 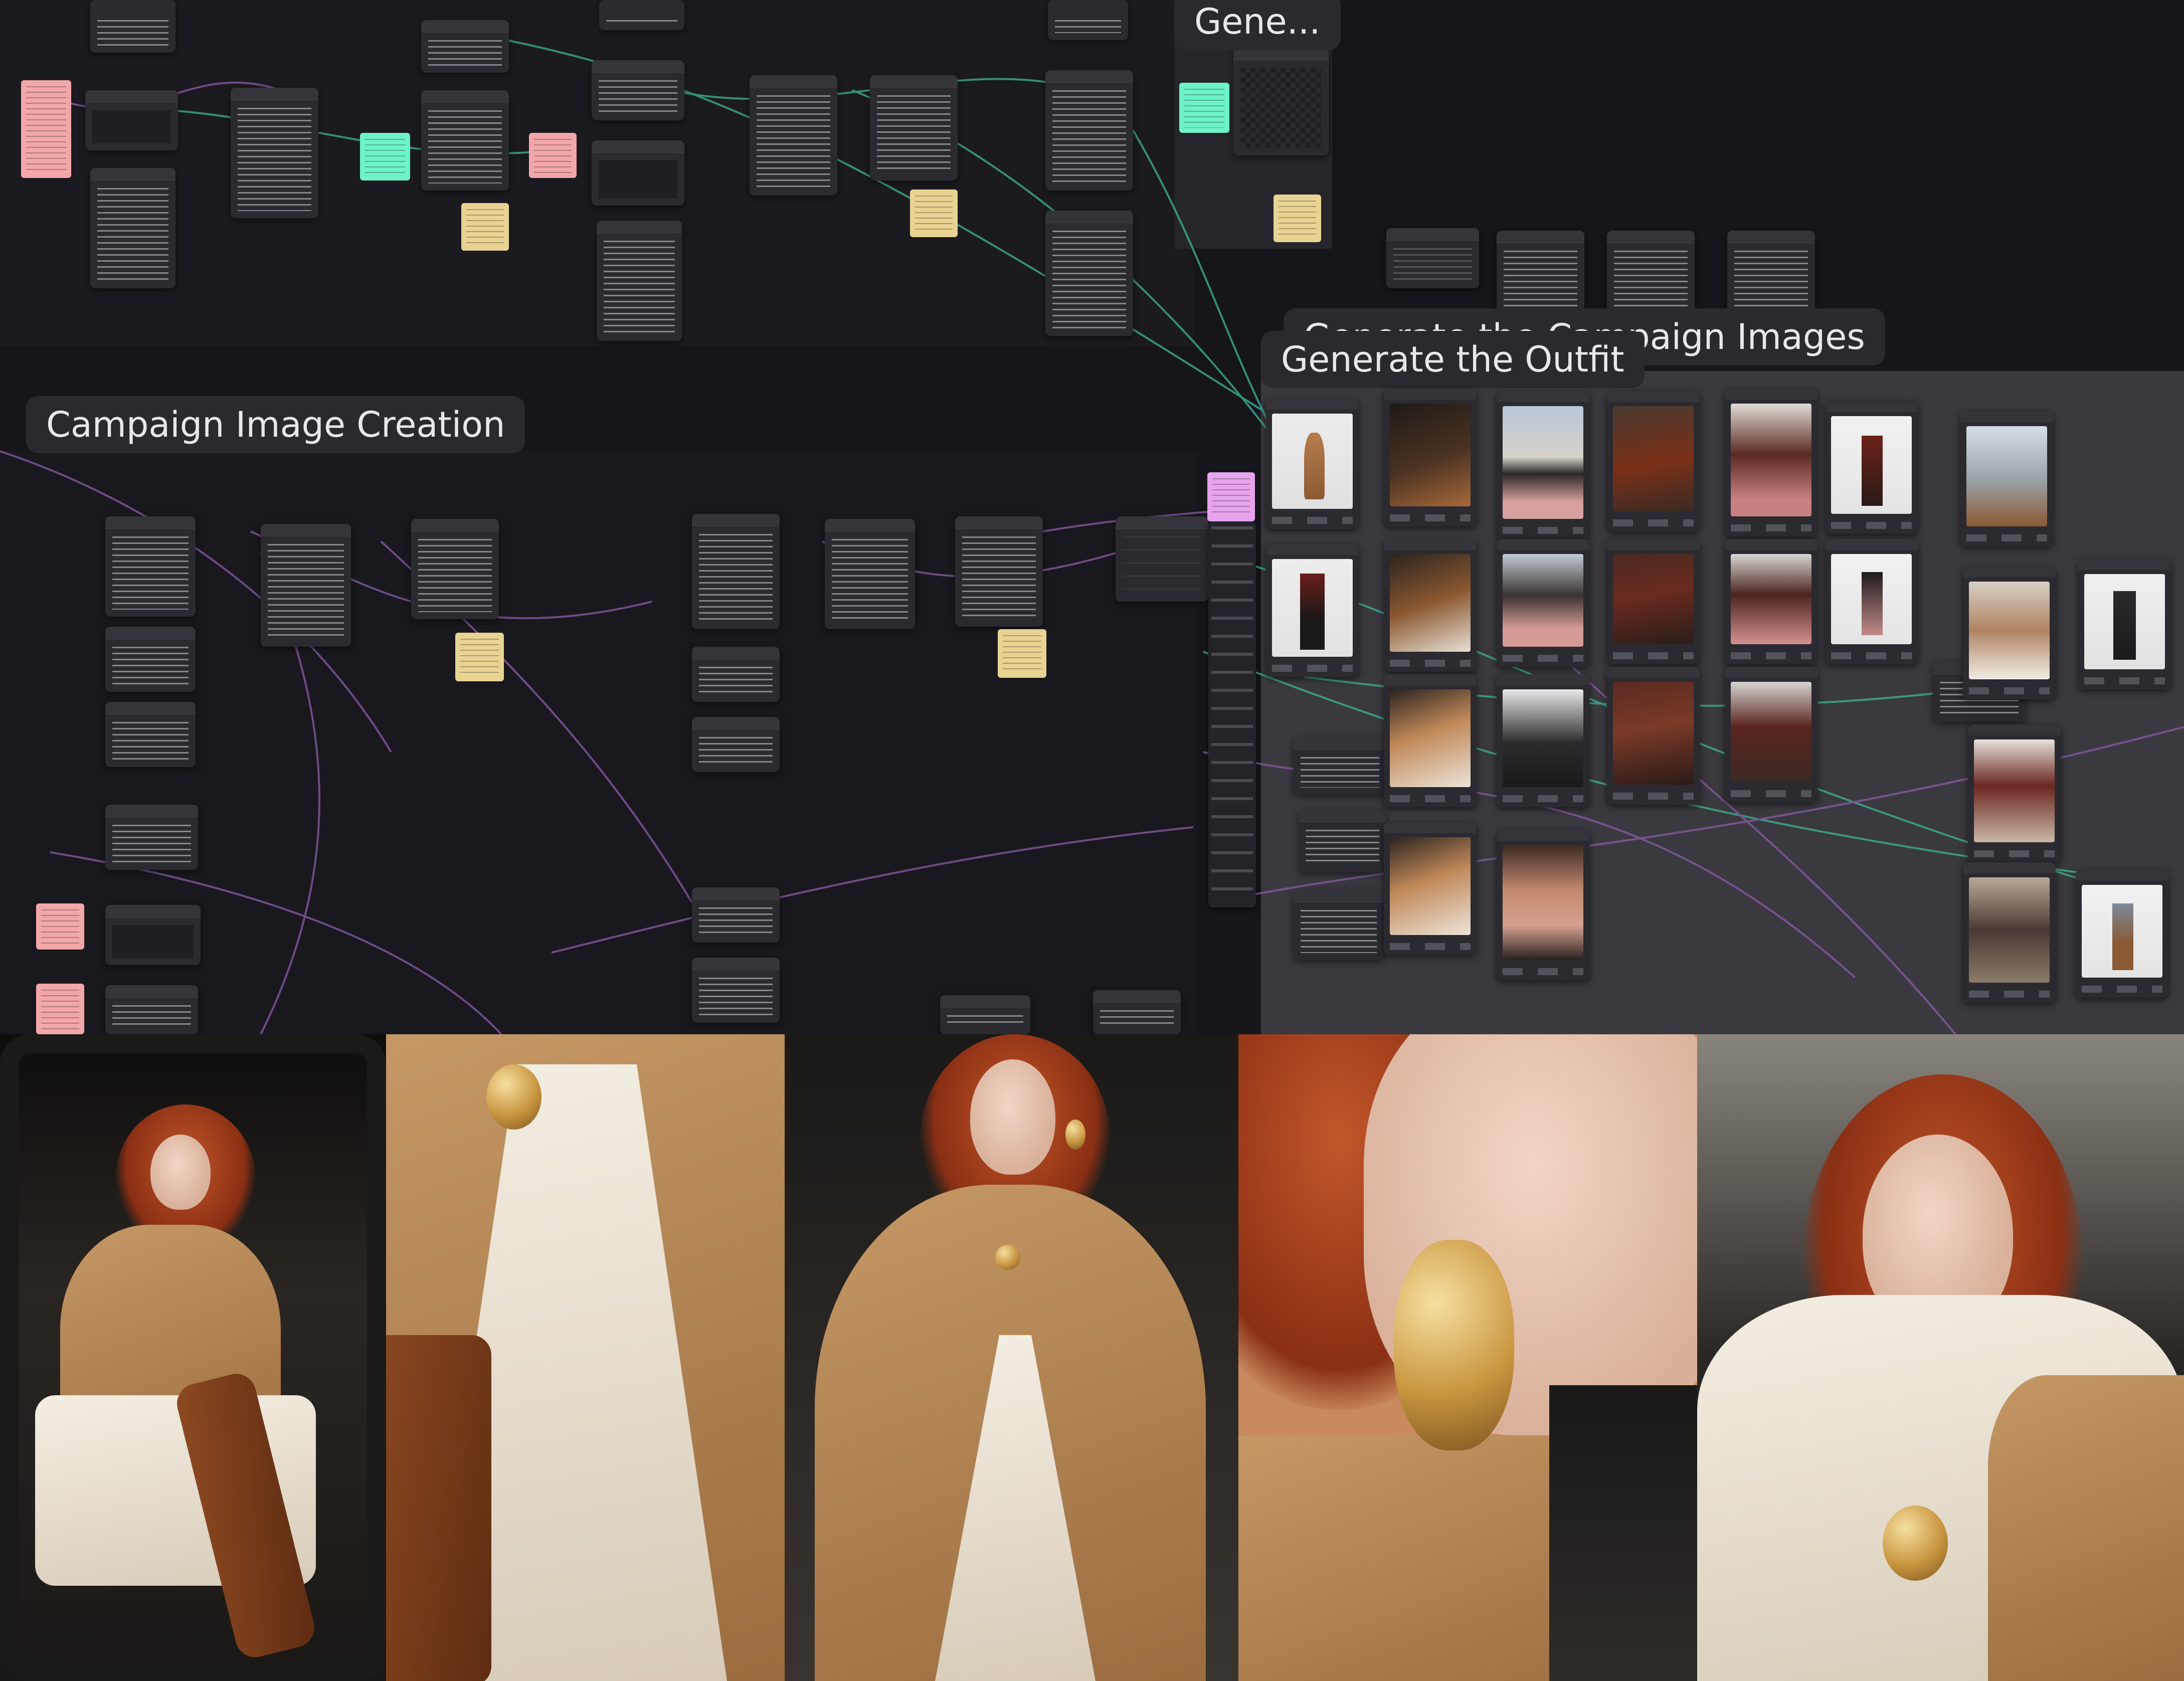 What do you see at coordinates (1454, 1345) in the screenshot?
I see `earring-icon` at bounding box center [1454, 1345].